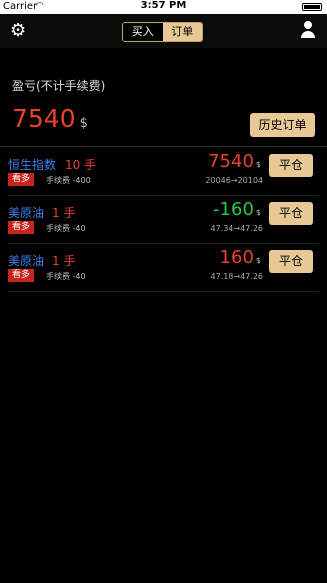  Describe the element at coordinates (231, 161) in the screenshot. I see `position-pl-number: 7540` at that location.